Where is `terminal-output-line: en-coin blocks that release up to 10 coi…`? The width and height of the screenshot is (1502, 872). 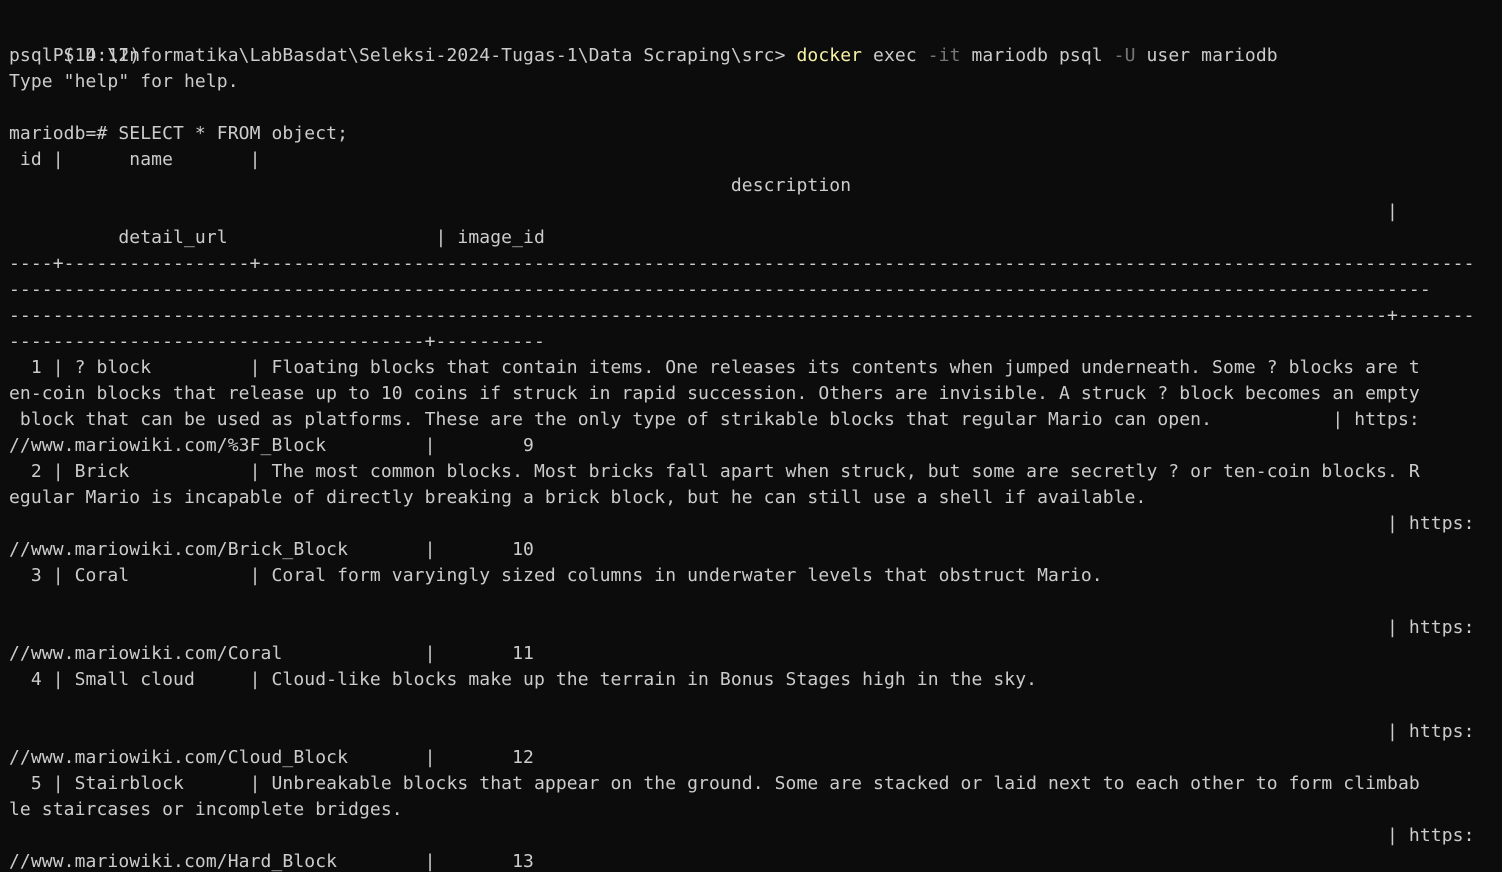 terminal-output-line: en-coin blocks that release up to 10 coi… is located at coordinates (714, 393).